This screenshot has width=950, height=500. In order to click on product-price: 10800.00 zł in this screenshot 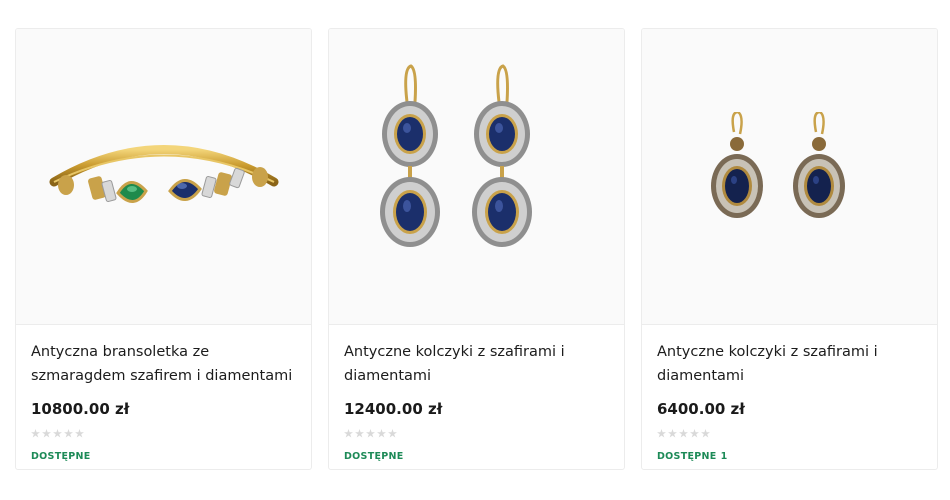, I will do `click(80, 409)`.